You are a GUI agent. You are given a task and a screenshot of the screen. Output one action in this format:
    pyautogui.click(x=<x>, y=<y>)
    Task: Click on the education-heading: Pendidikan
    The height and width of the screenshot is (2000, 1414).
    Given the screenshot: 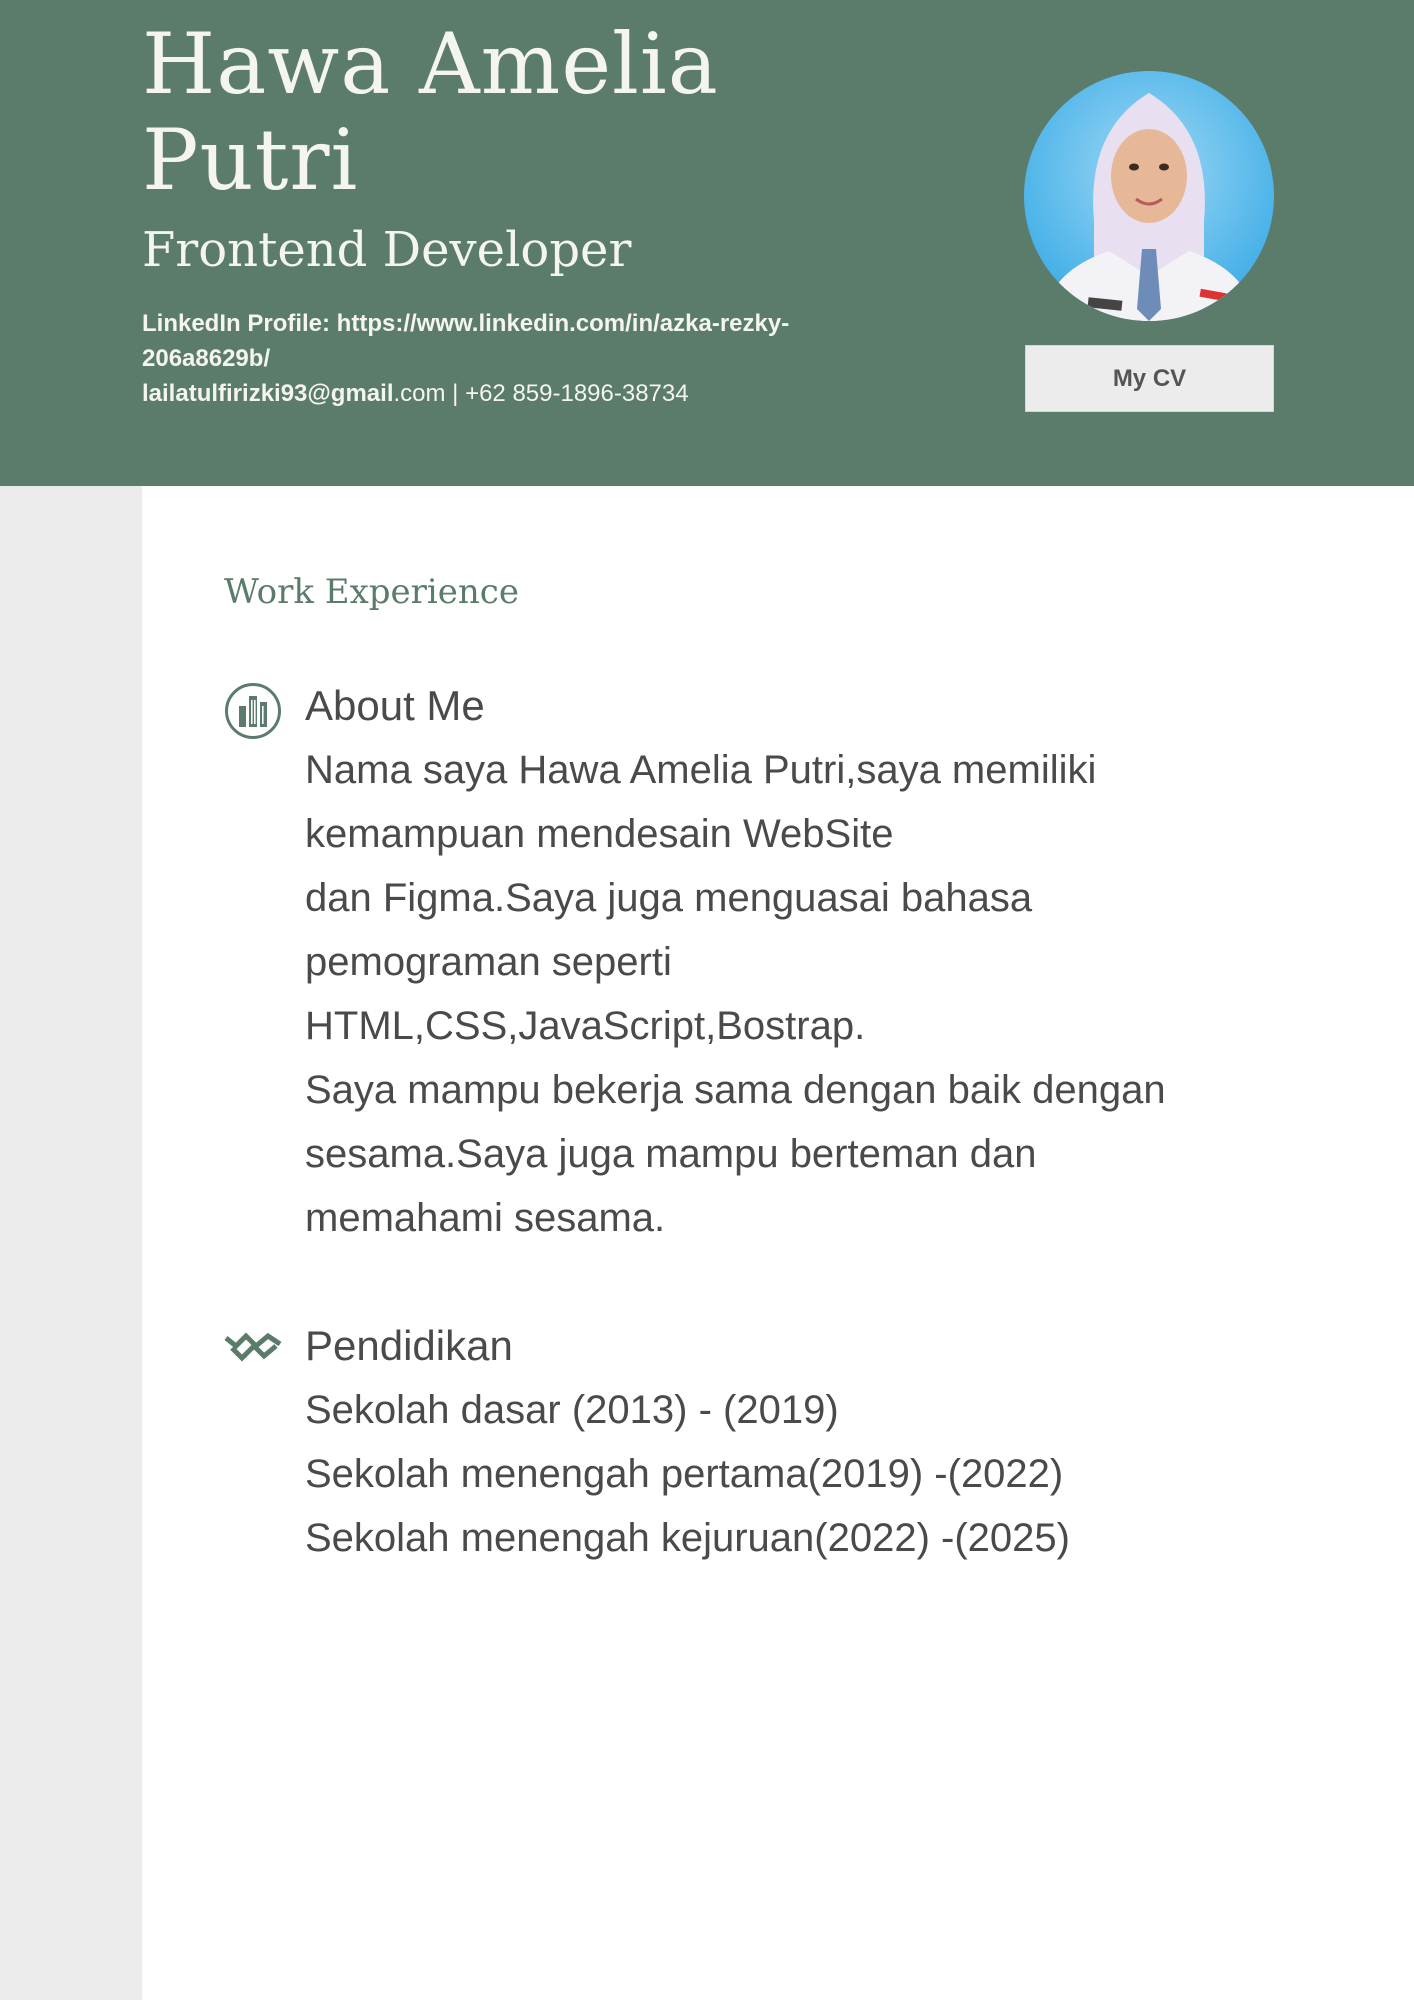 What is the action you would take?
    pyautogui.click(x=409, y=1345)
    